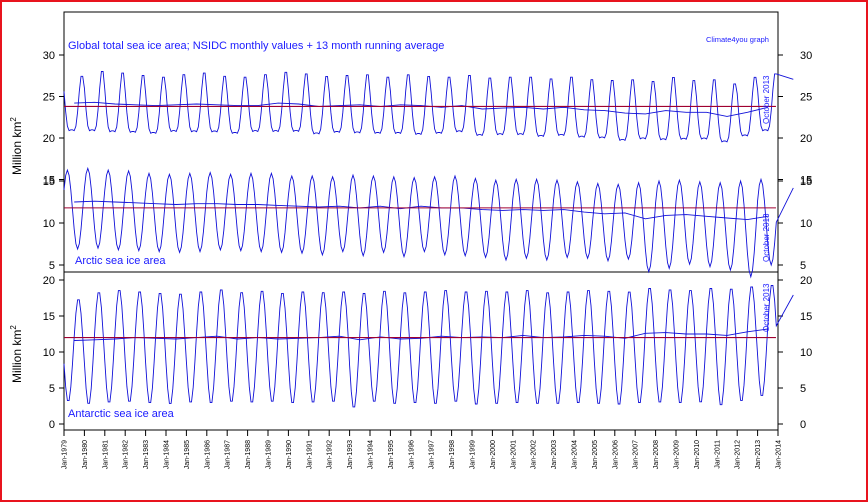 This screenshot has height=502, width=868. Describe the element at coordinates (52, 425) in the screenshot. I see `antarctic-ytick-label-left: 0` at that location.